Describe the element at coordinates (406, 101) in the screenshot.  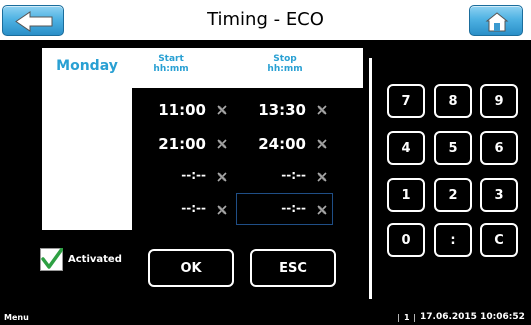
I see `key-7: 7` at that location.